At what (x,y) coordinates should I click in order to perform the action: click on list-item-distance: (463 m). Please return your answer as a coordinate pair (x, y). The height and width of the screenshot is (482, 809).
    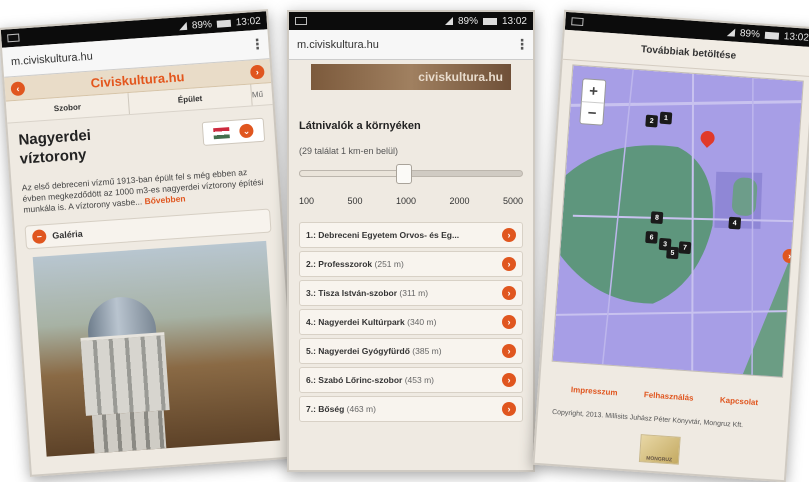
    Looking at the image, I should click on (361, 409).